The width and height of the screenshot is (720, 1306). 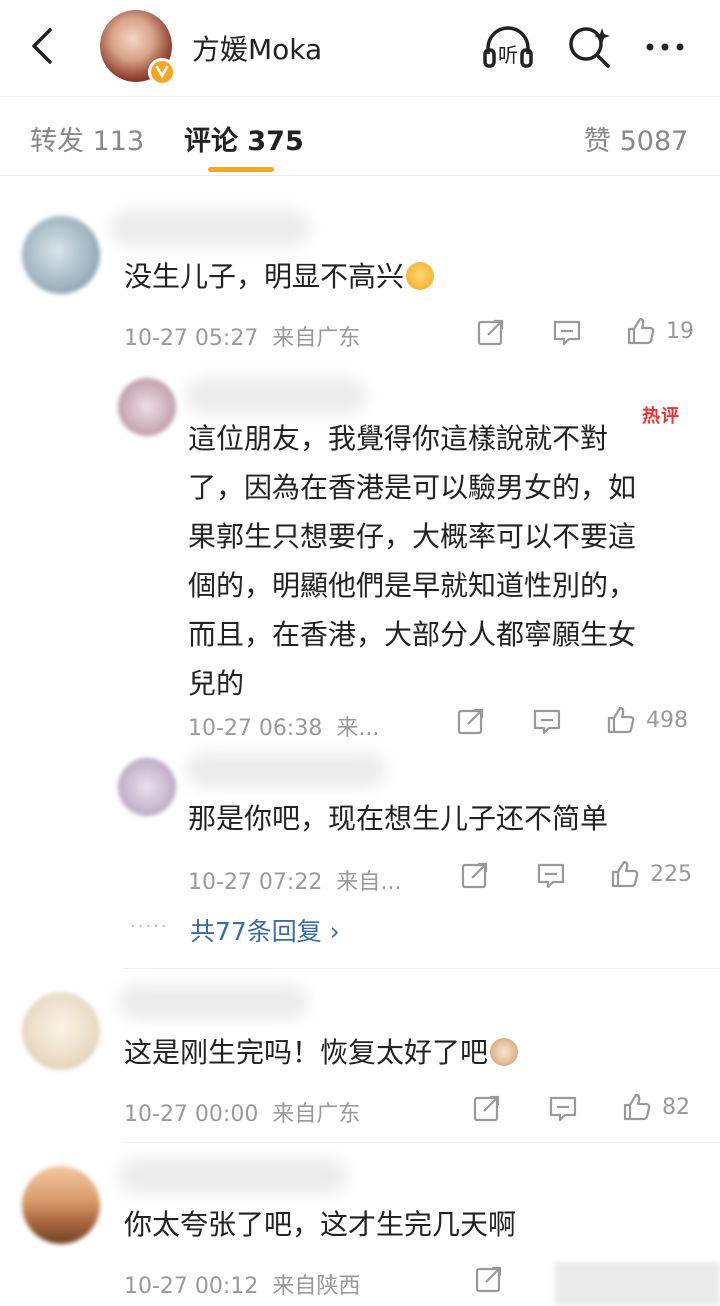 I want to click on comment-text: 这是刚生完吗！恢复太好了吧, so click(x=321, y=1053).